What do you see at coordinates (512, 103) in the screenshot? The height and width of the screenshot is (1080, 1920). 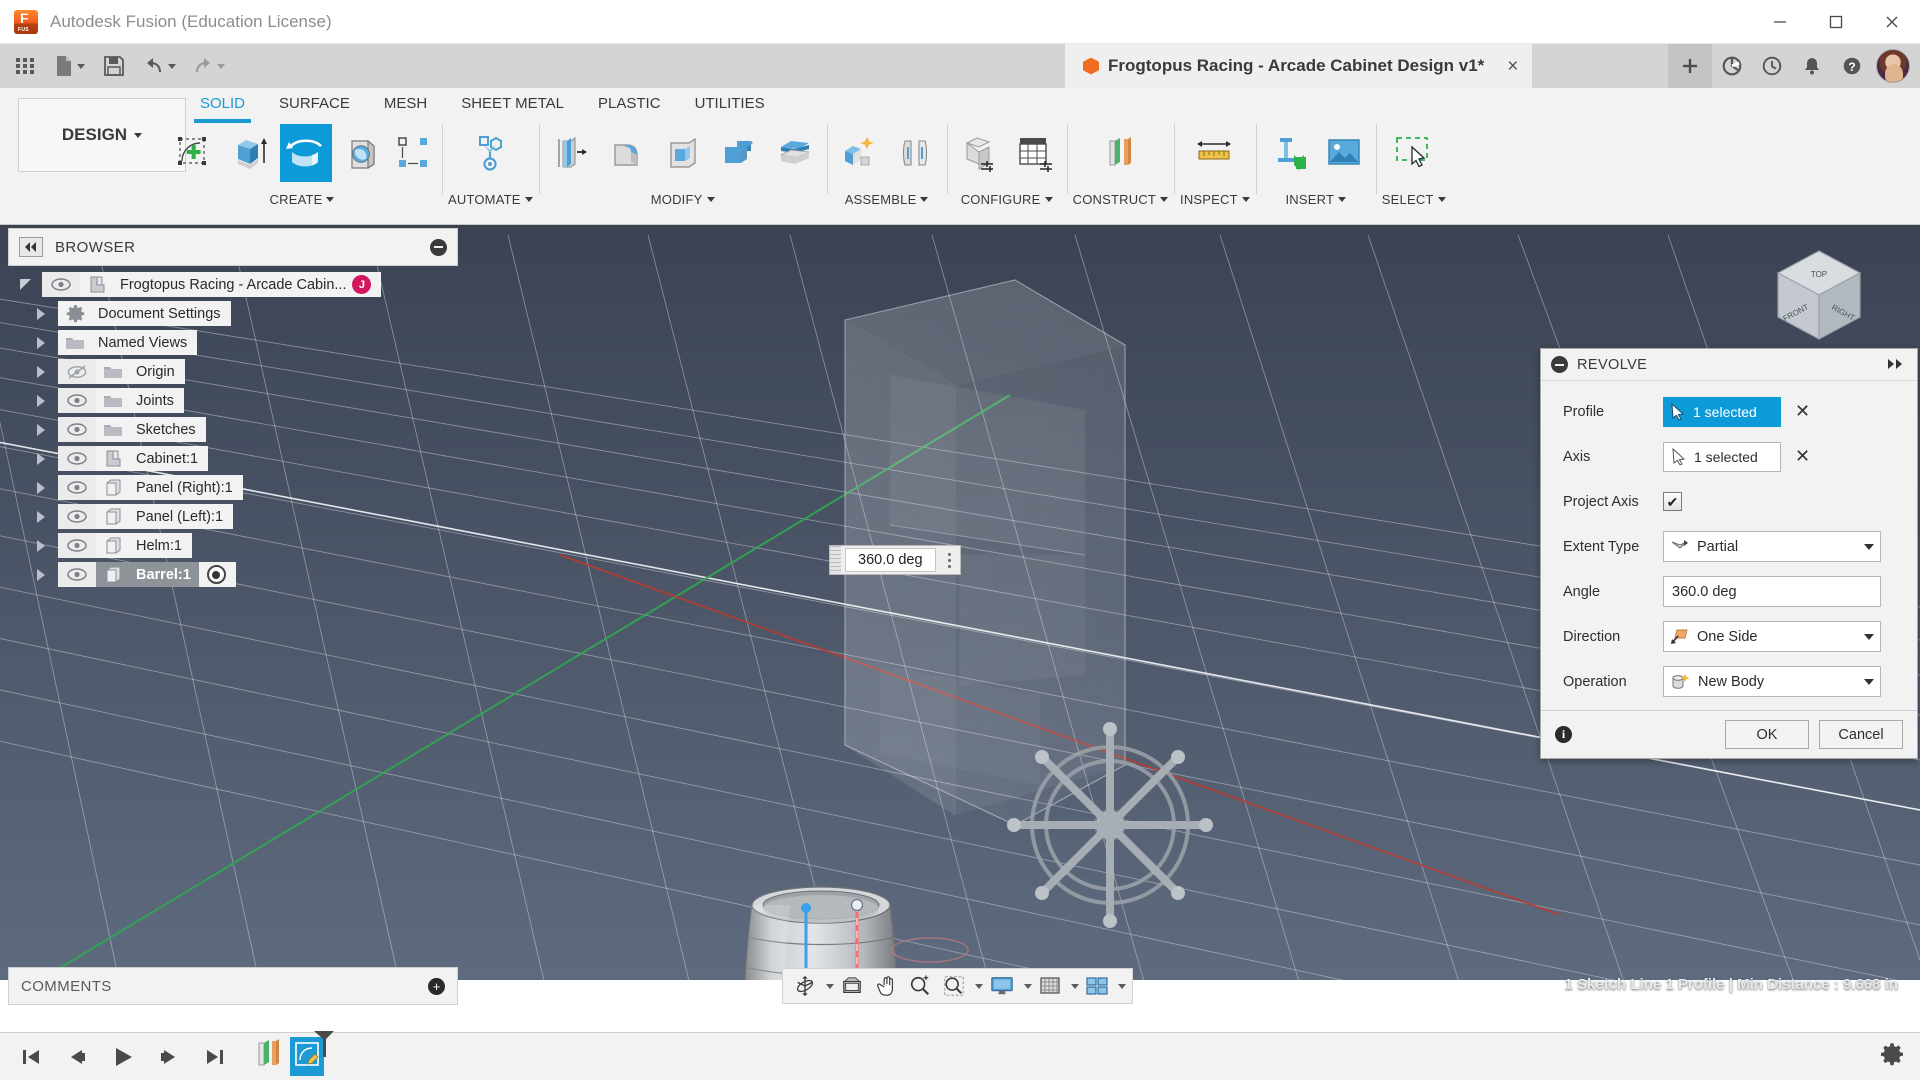 I see `tab-sheet-metal: SHEET METAL` at bounding box center [512, 103].